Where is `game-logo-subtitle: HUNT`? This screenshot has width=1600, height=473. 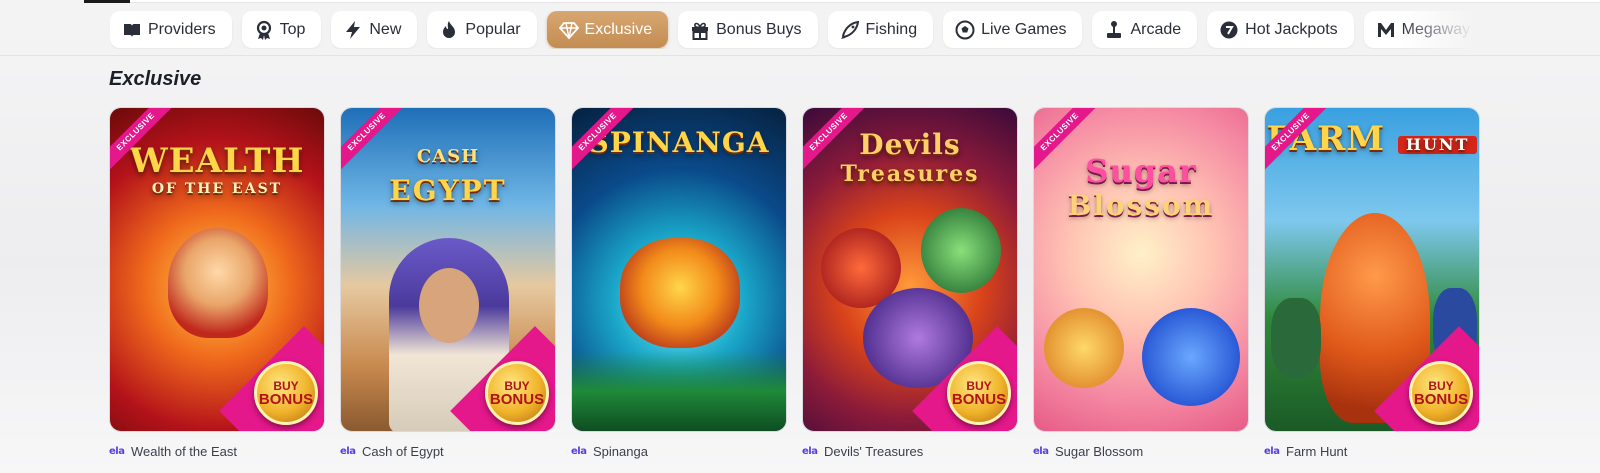
game-logo-subtitle: HUNT is located at coordinates (1437, 145).